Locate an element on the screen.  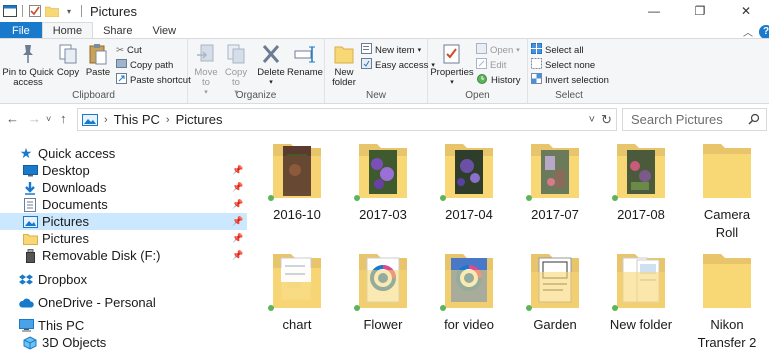
forward-arrow-icon: → is located at coordinates (34, 118).